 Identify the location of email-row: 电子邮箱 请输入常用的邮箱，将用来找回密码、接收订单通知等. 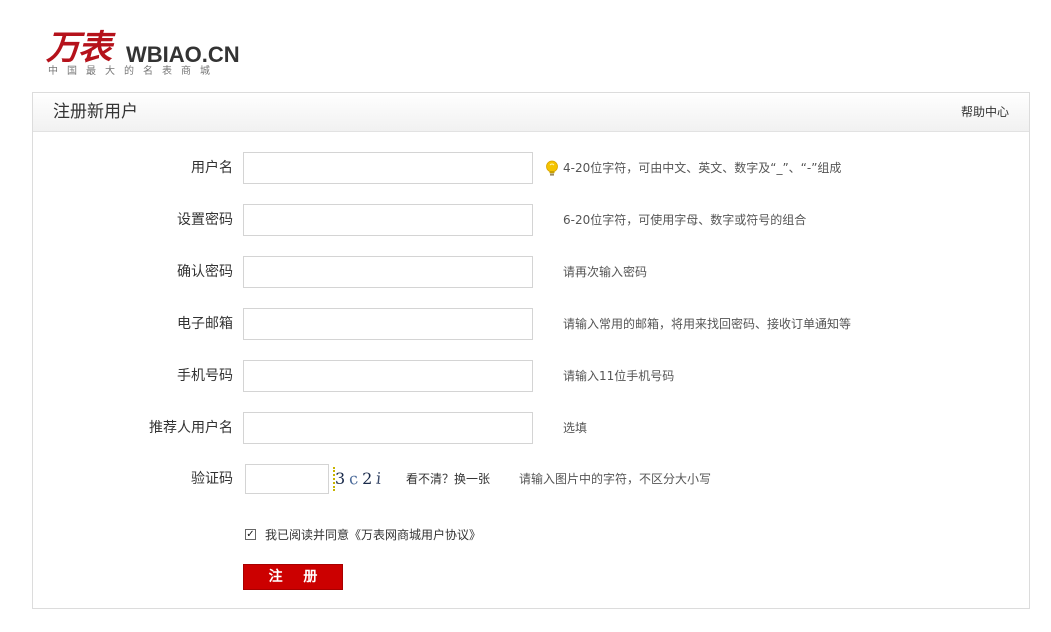
(533, 324).